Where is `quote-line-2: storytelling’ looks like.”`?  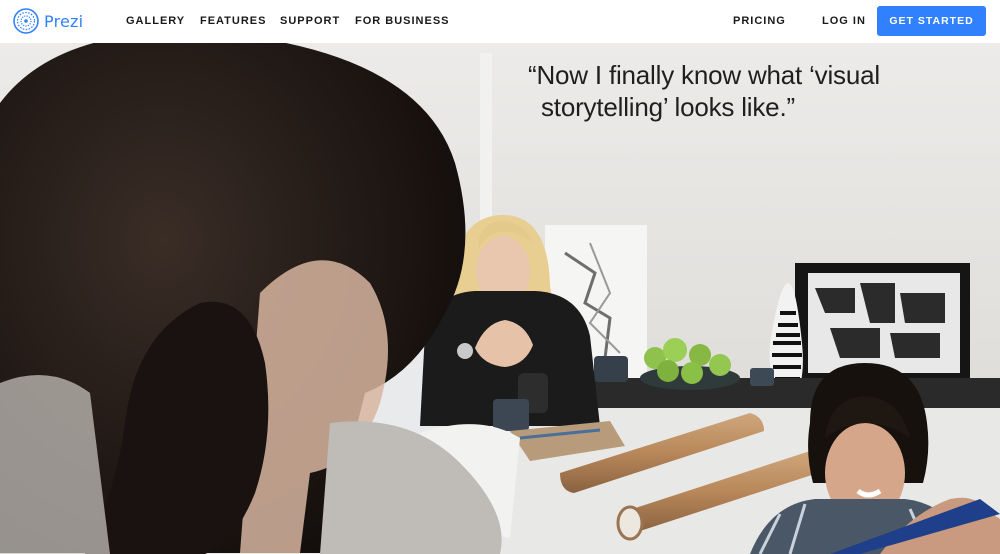
quote-line-2: storytelling’ looks like.” is located at coordinates (668, 107).